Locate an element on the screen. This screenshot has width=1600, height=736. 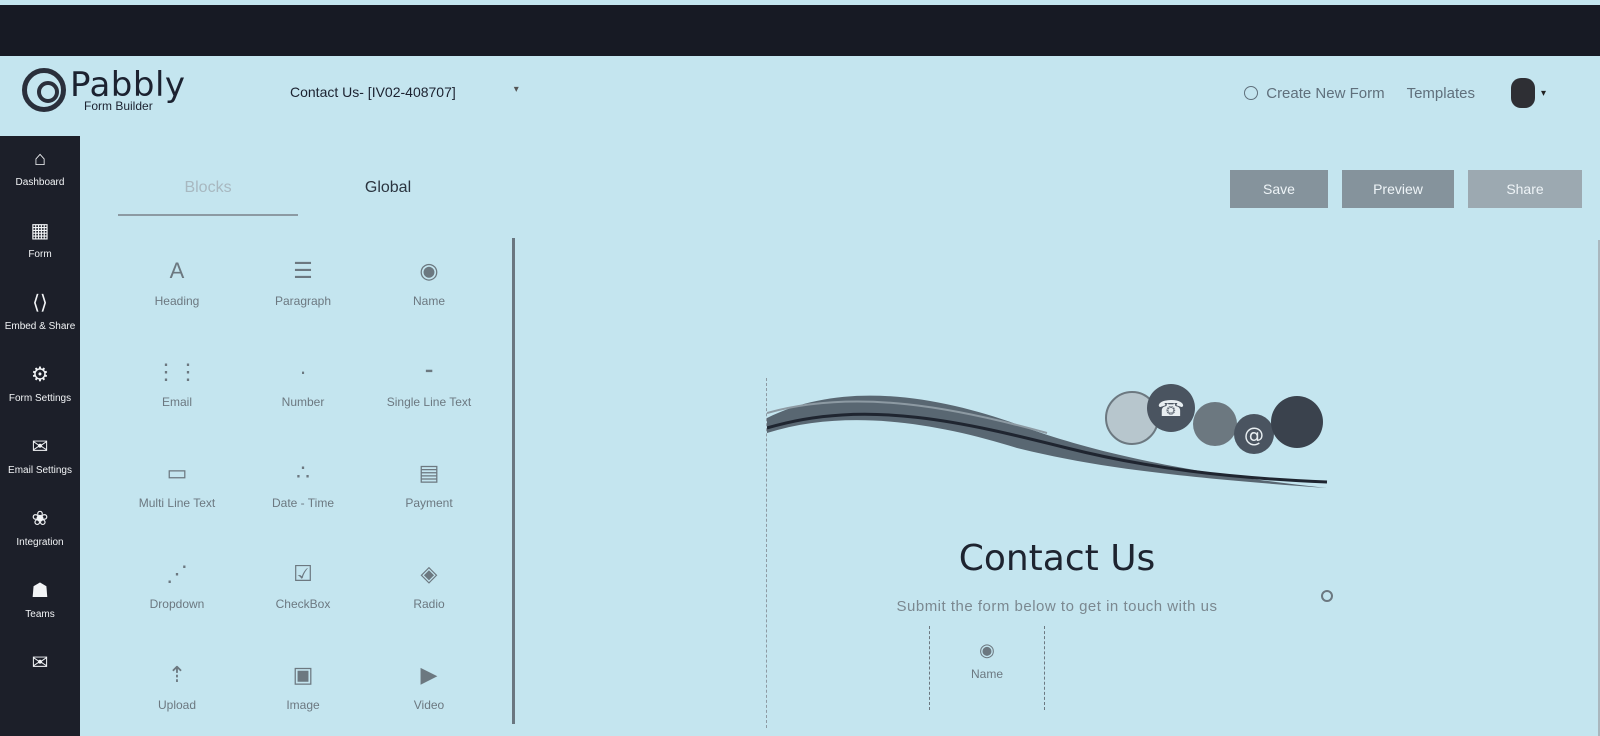
sidebar-item-form: ▦ Form is located at coordinates (40, 244).